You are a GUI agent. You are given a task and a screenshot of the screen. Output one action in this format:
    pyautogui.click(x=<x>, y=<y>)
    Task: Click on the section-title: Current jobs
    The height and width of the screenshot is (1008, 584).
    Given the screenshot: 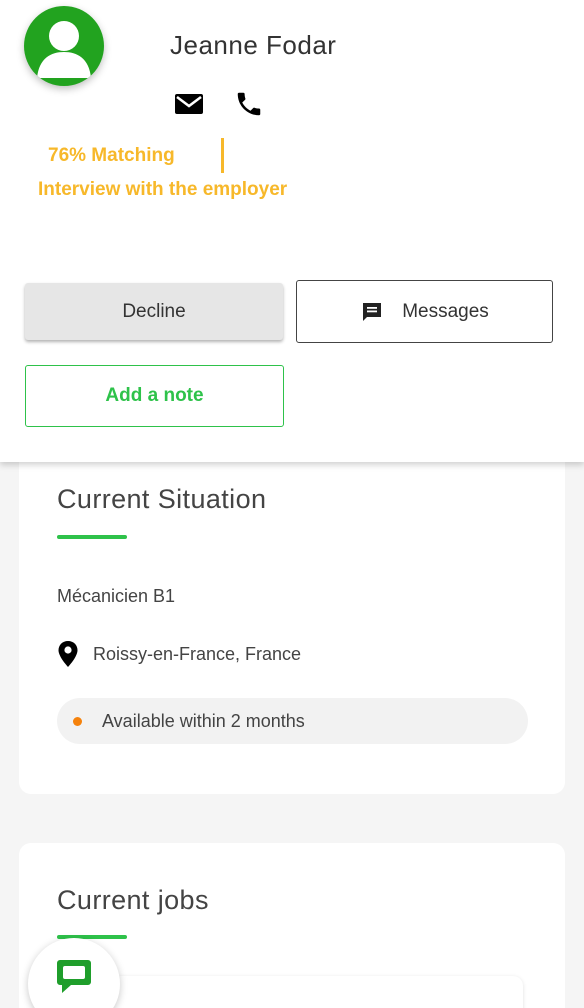 What is the action you would take?
    pyautogui.click(x=133, y=900)
    